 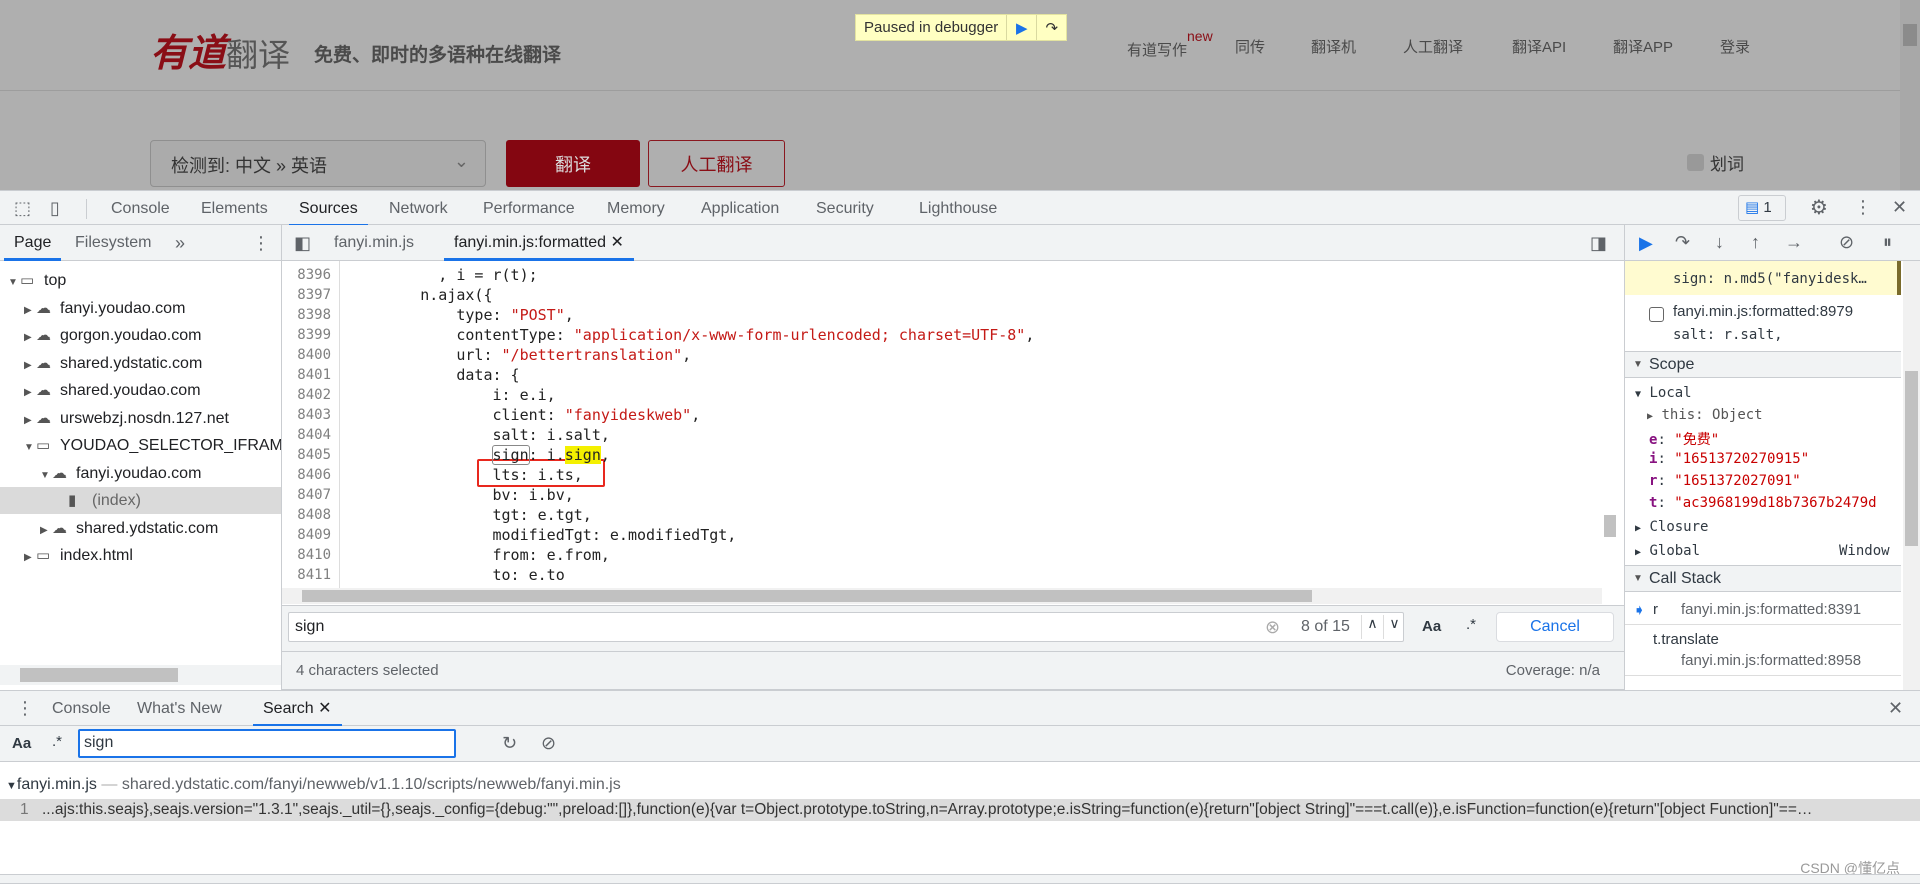 What do you see at coordinates (1643, 46) in the screenshot?
I see `nav-app: 翻译APP` at bounding box center [1643, 46].